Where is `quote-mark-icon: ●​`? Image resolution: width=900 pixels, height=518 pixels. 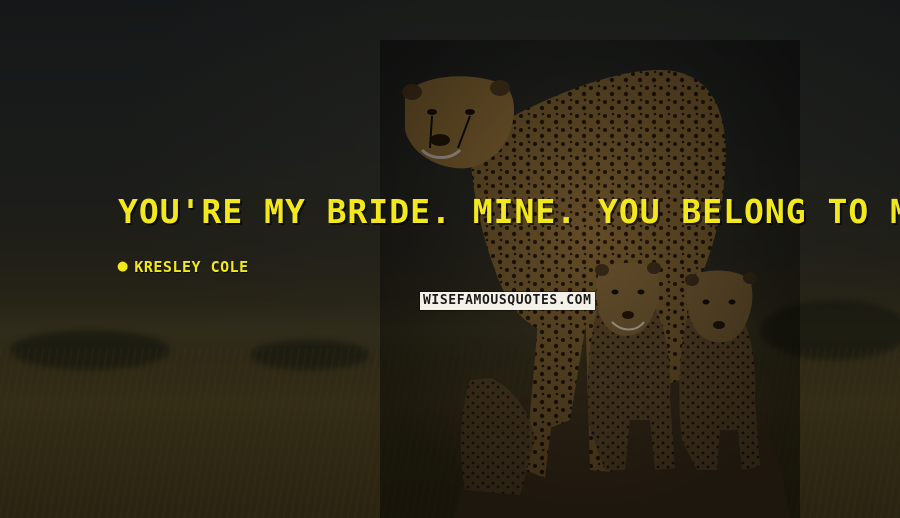 quote-mark-icon: ●​ is located at coordinates (123, 266).